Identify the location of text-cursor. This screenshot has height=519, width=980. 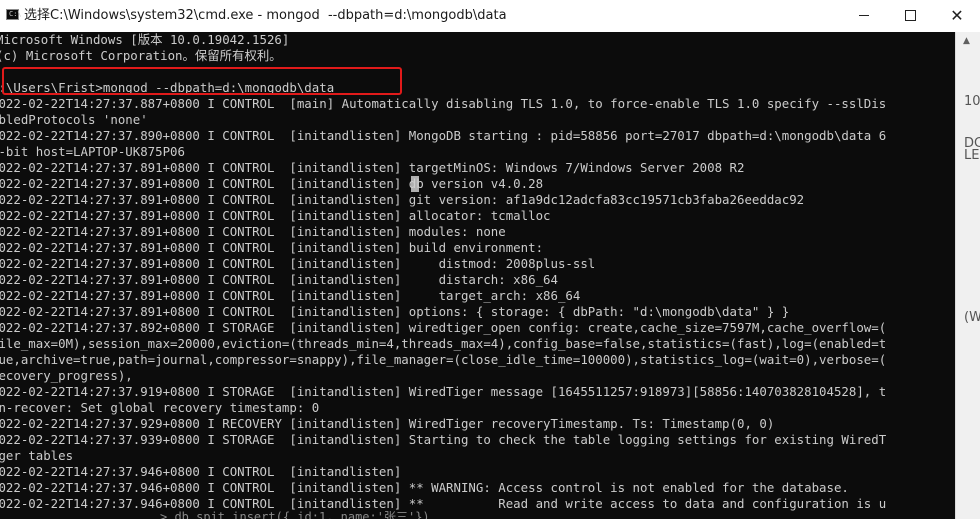
(415, 184).